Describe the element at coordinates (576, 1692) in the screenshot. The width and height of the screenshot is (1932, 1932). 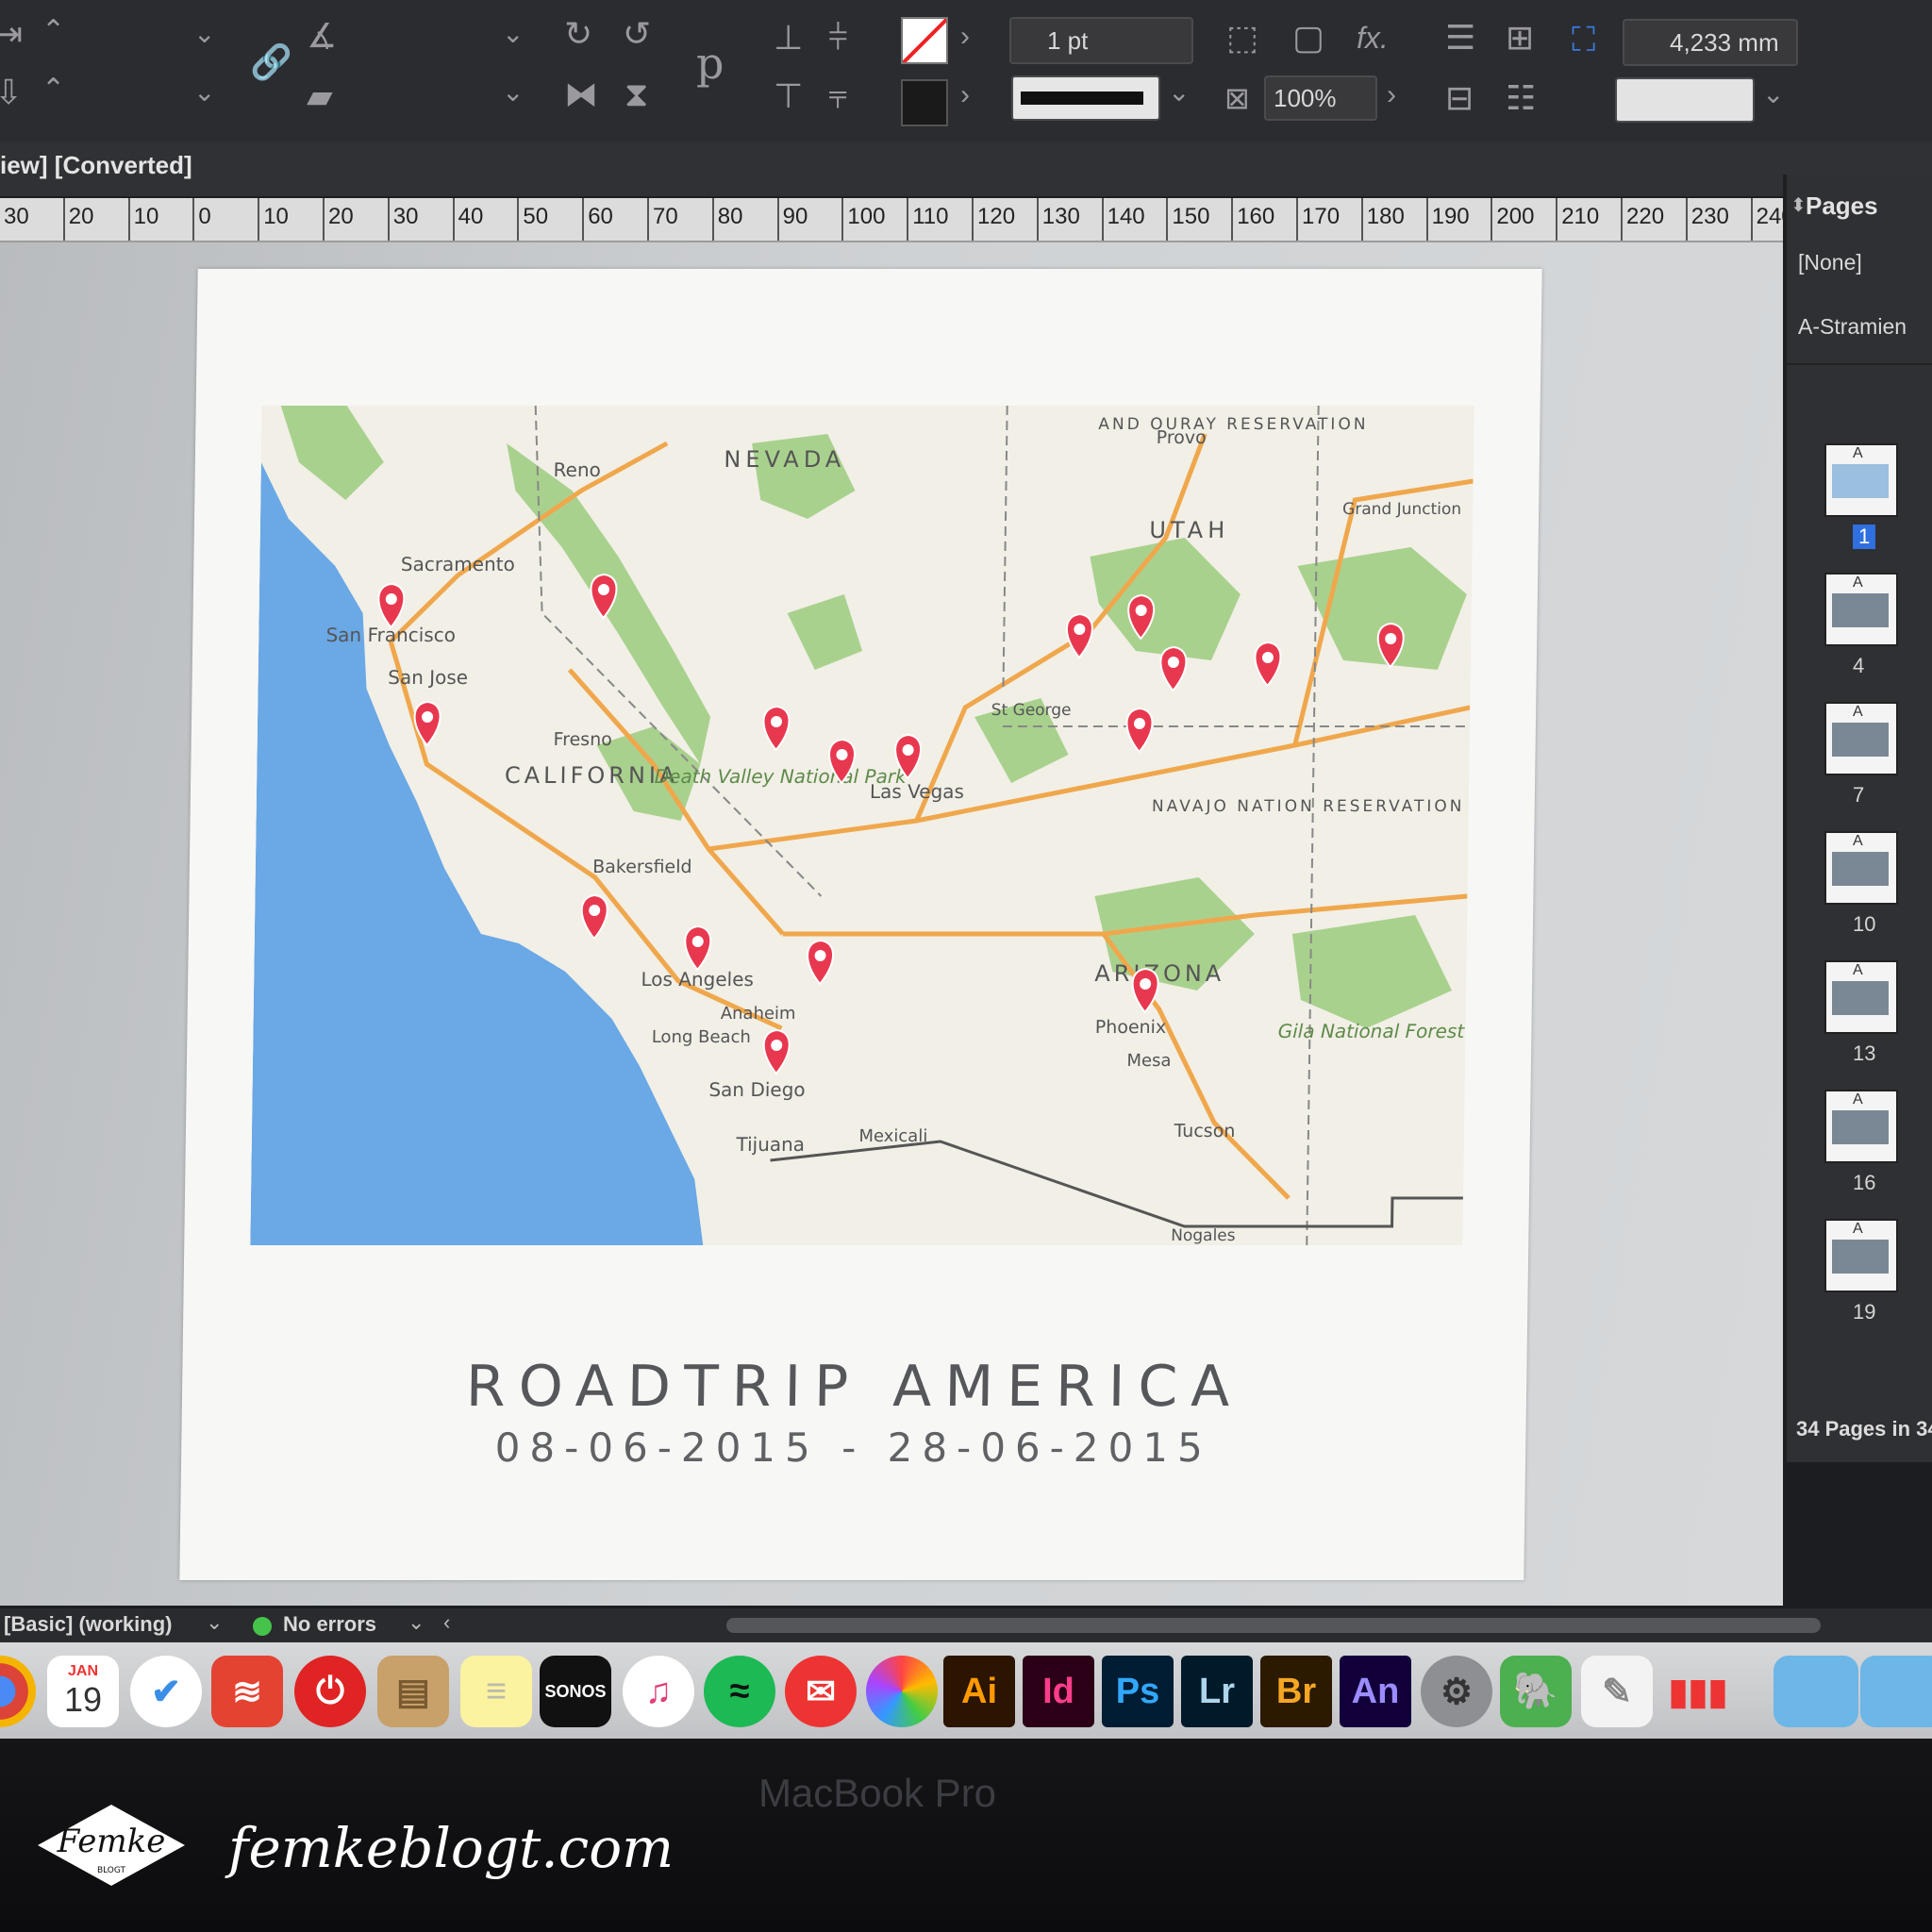
I see `sonos-app-icon: SONOS` at that location.